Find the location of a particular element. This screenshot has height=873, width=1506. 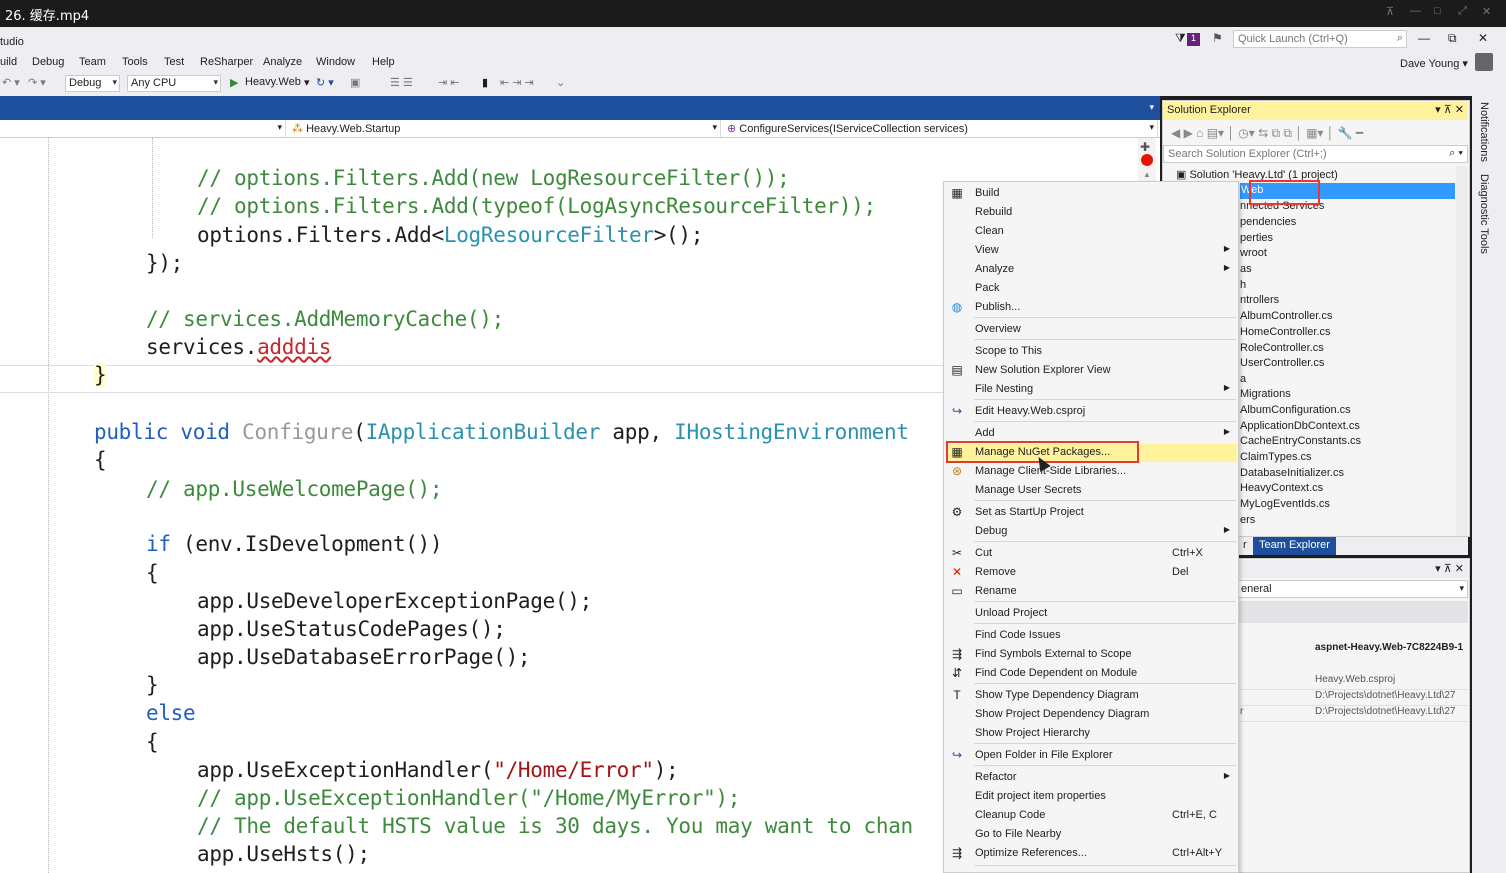

menu-item-view: View ▶ is located at coordinates (1091, 250).